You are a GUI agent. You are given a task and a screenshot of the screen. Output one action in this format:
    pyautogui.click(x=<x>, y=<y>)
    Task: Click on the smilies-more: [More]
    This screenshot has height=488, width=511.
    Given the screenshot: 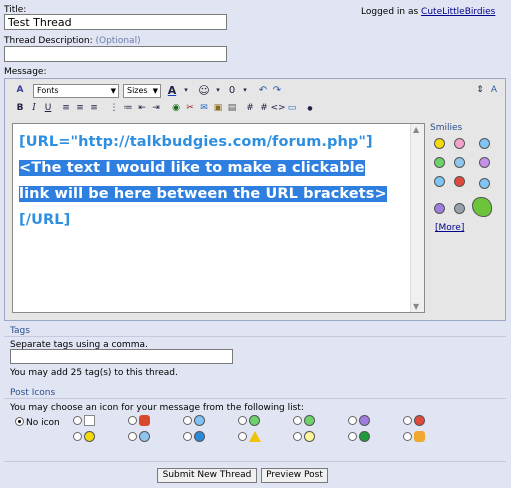 What is the action you would take?
    pyautogui.click(x=449, y=228)
    